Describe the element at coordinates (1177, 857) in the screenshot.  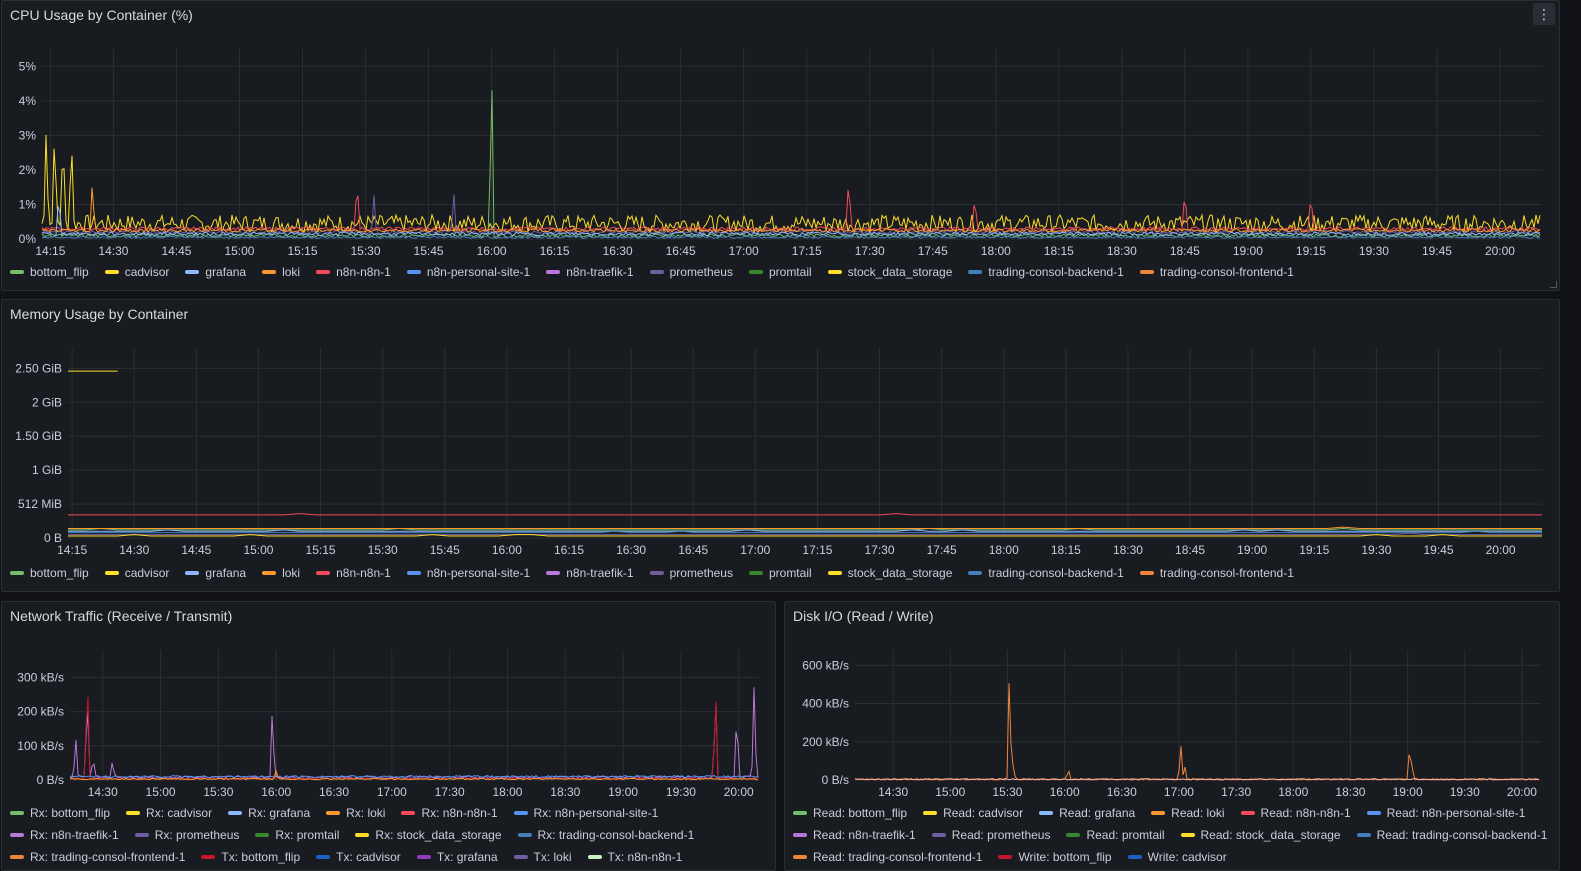
I see `legend-item: Write: cadvisor` at that location.